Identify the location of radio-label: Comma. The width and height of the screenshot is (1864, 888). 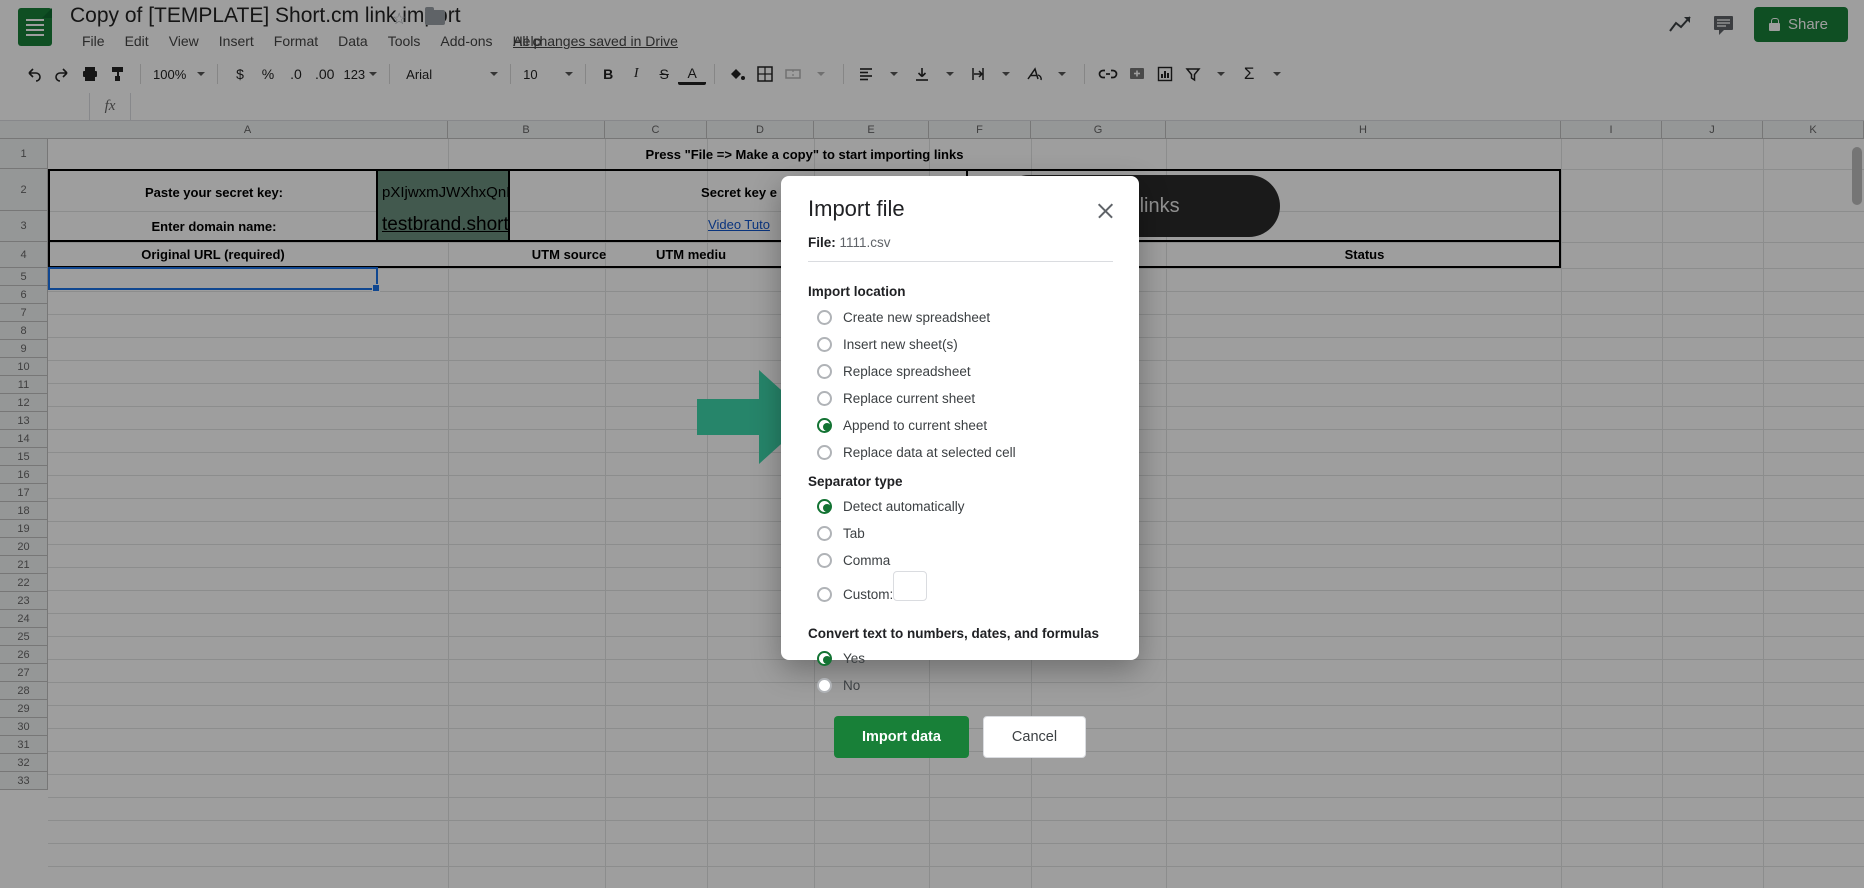
(867, 560).